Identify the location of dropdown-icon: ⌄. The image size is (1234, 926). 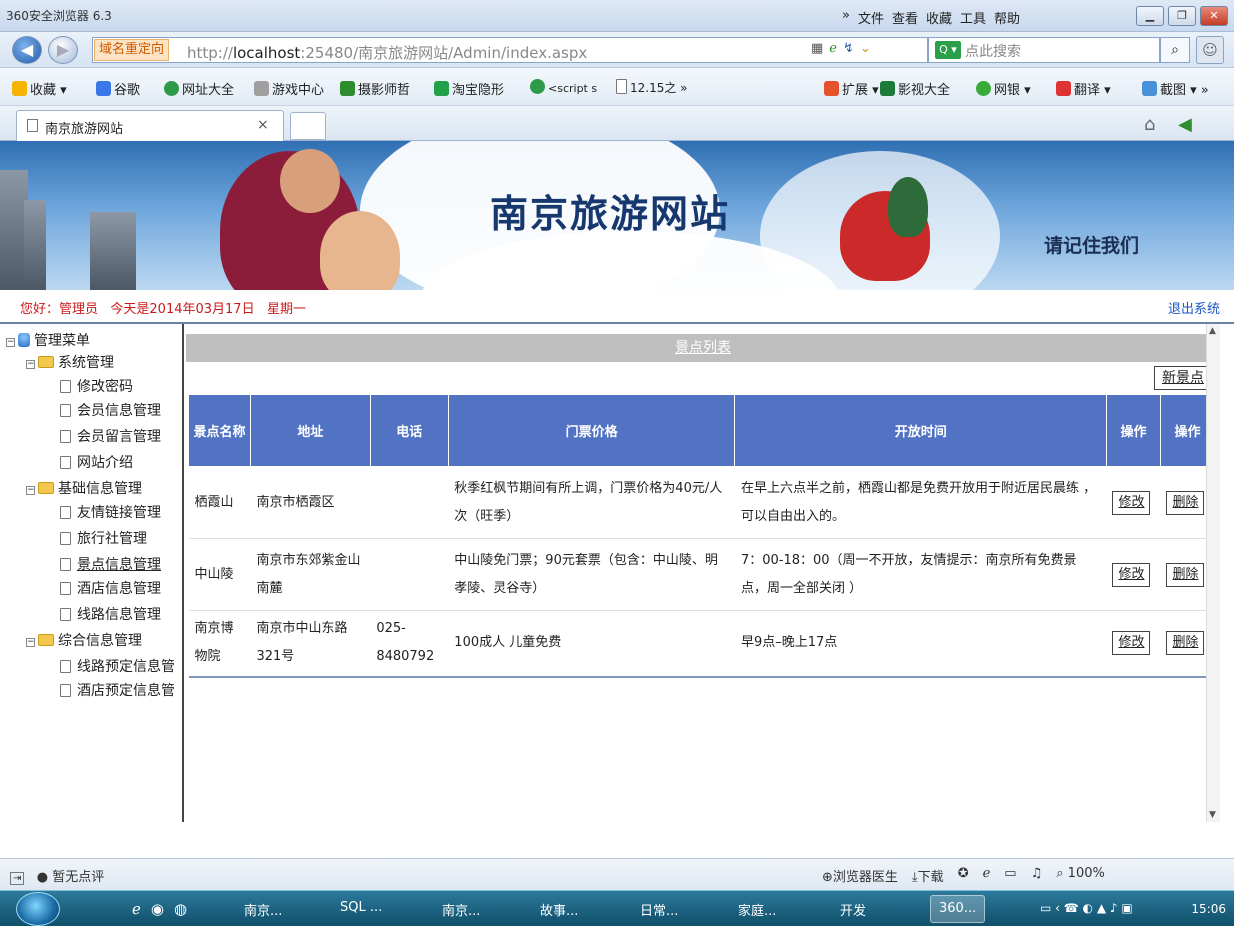
(865, 48).